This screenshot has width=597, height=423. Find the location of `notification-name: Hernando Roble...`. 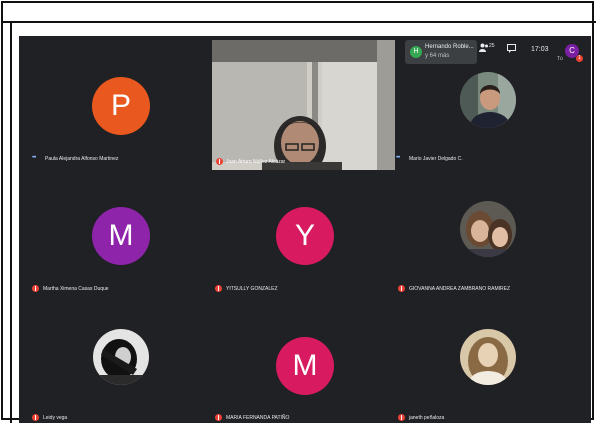

notification-name: Hernando Roble... is located at coordinates (449, 47).